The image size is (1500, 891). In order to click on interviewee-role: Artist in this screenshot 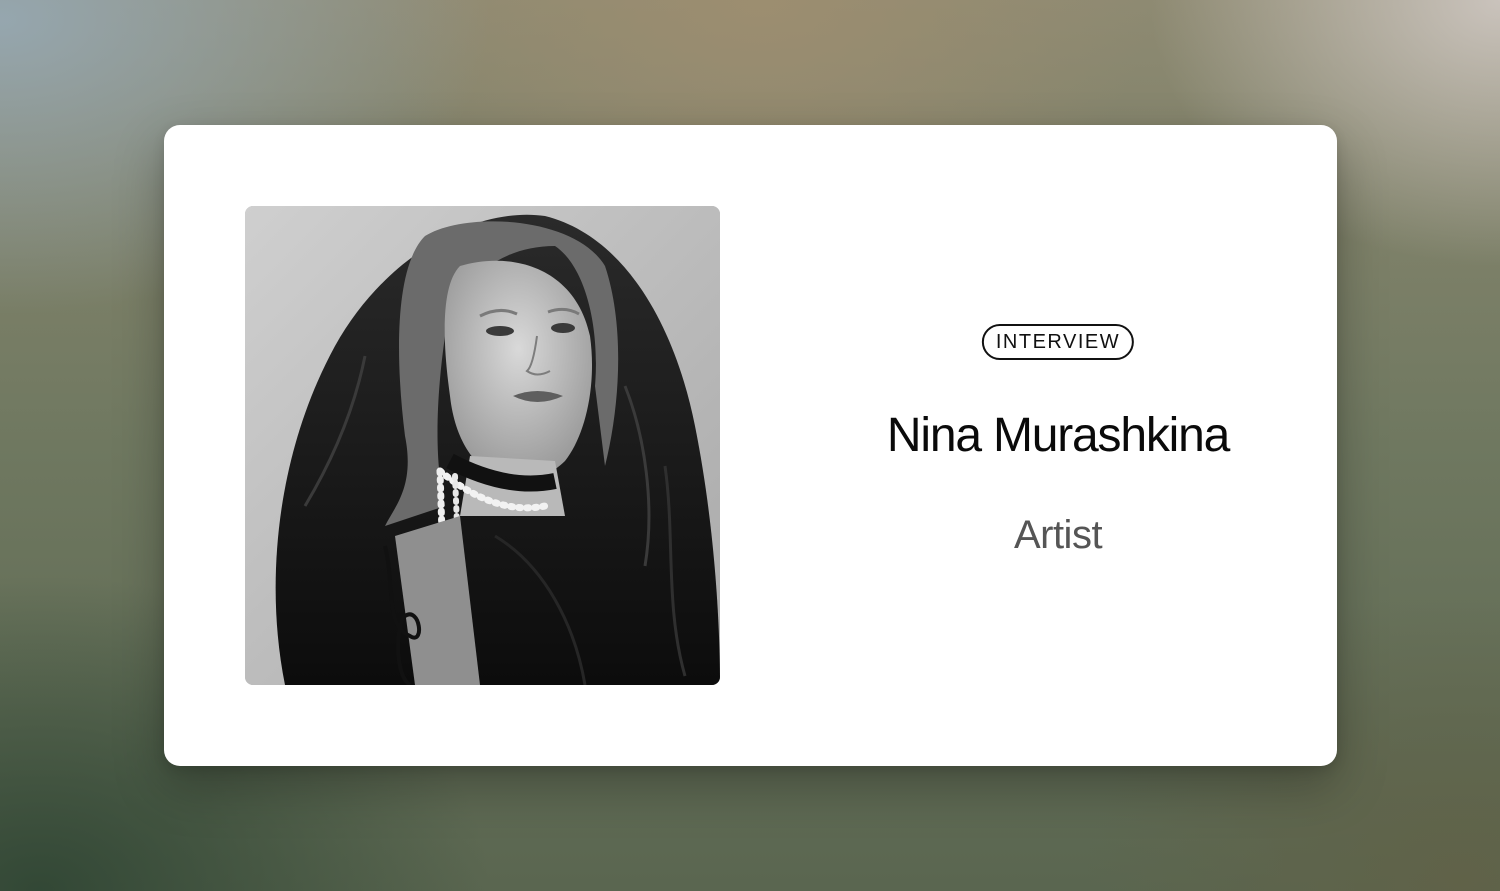, I will do `click(1058, 535)`.